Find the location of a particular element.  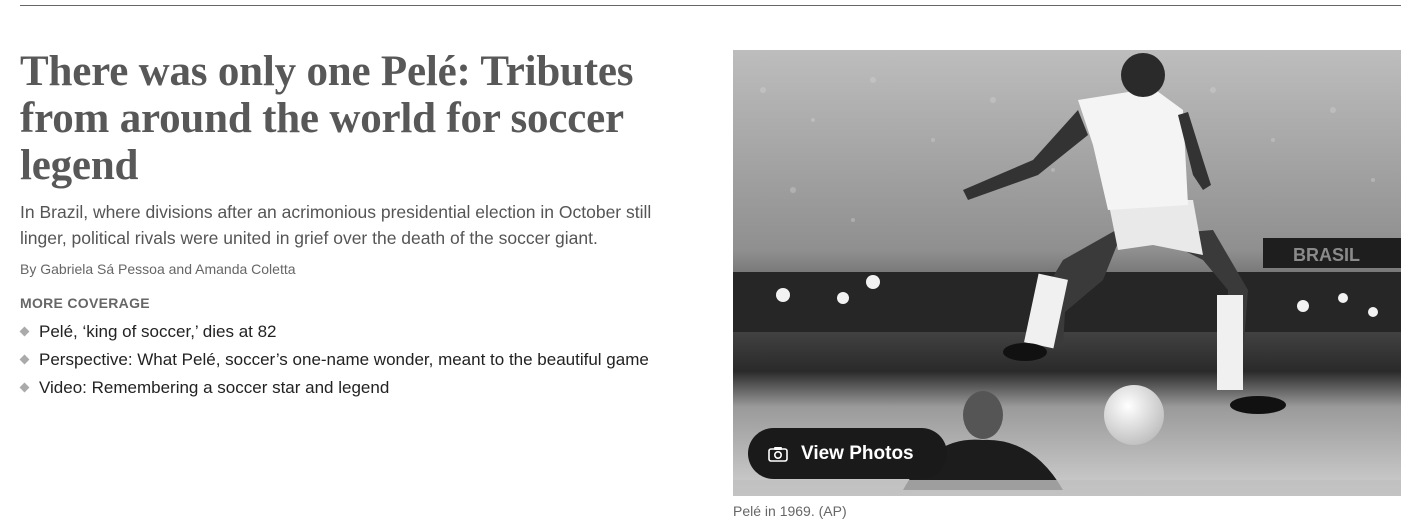

byline: By Gabriela Sá Pessoa and Amanda Coletta is located at coordinates (365, 269).